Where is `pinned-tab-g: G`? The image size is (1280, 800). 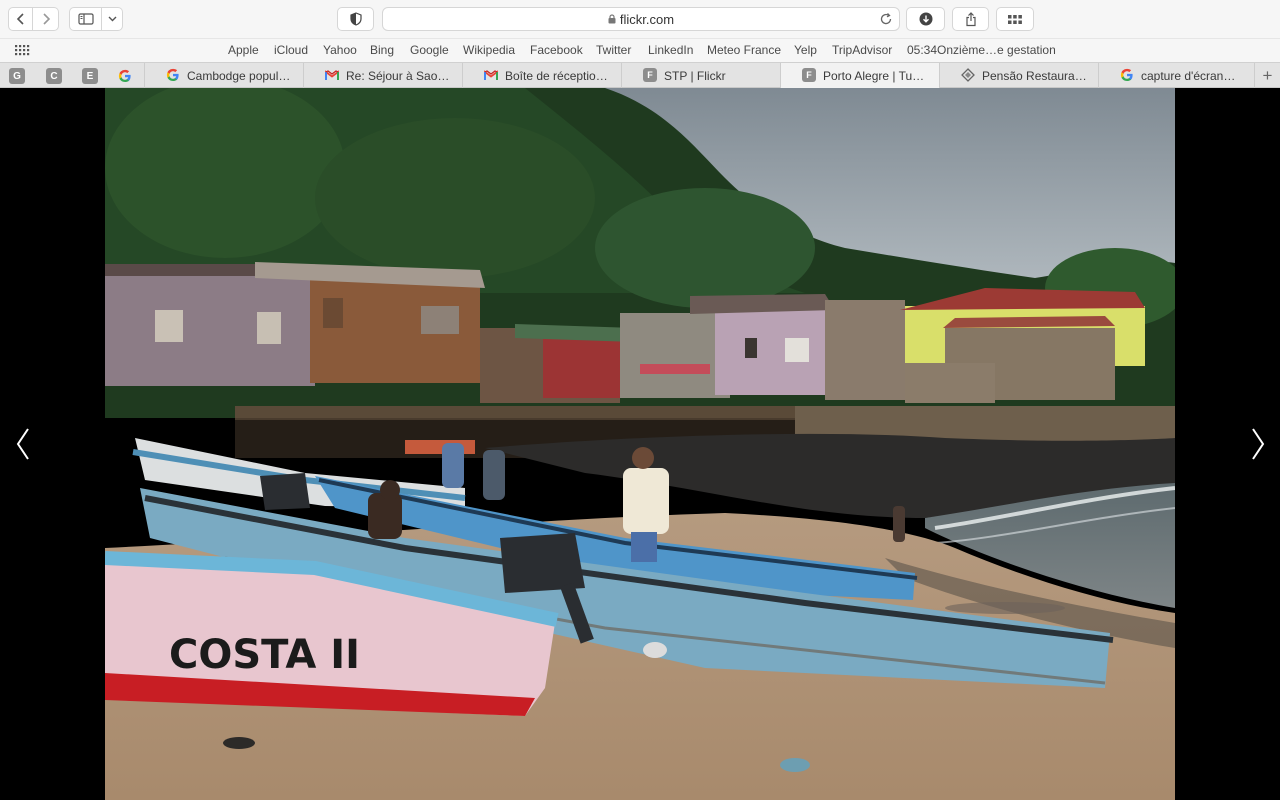
pinned-tab-g: G is located at coordinates (17, 76).